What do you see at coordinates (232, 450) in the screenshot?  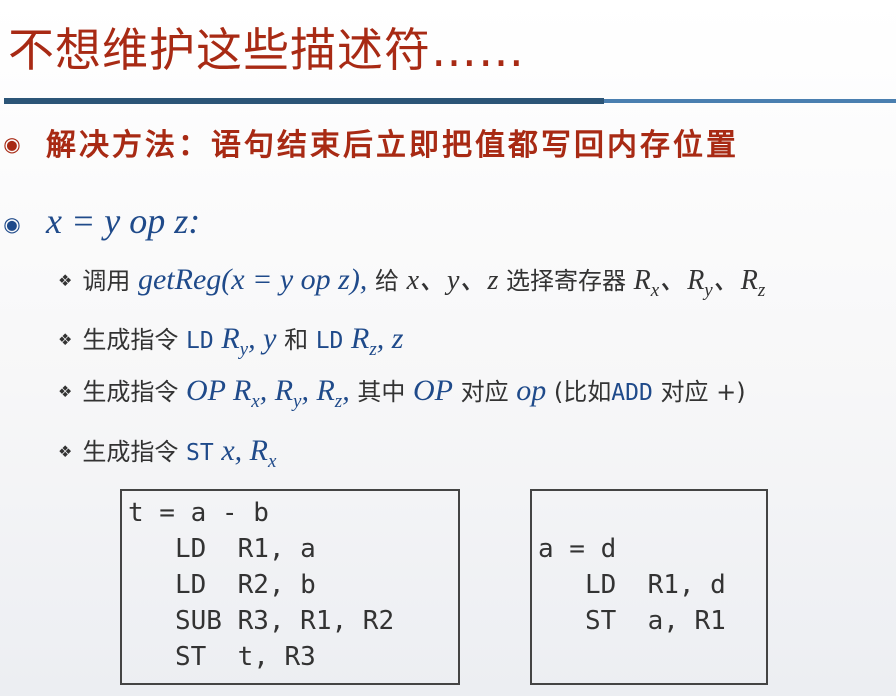 I see `math-arg: x,` at bounding box center [232, 450].